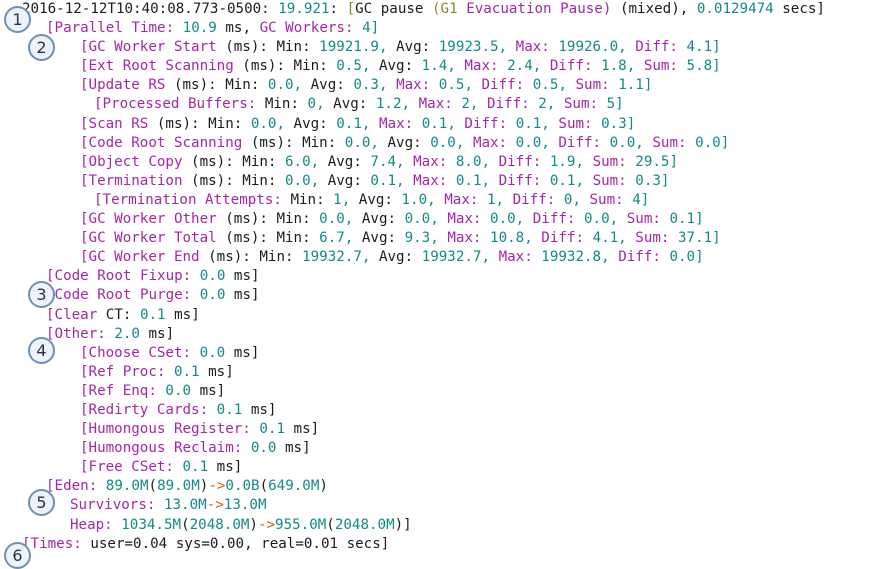 Image resolution: width=883 pixels, height=569 pixels. What do you see at coordinates (119, 276) in the screenshot?
I see `log-token-key: [Code Root Fixup:` at bounding box center [119, 276].